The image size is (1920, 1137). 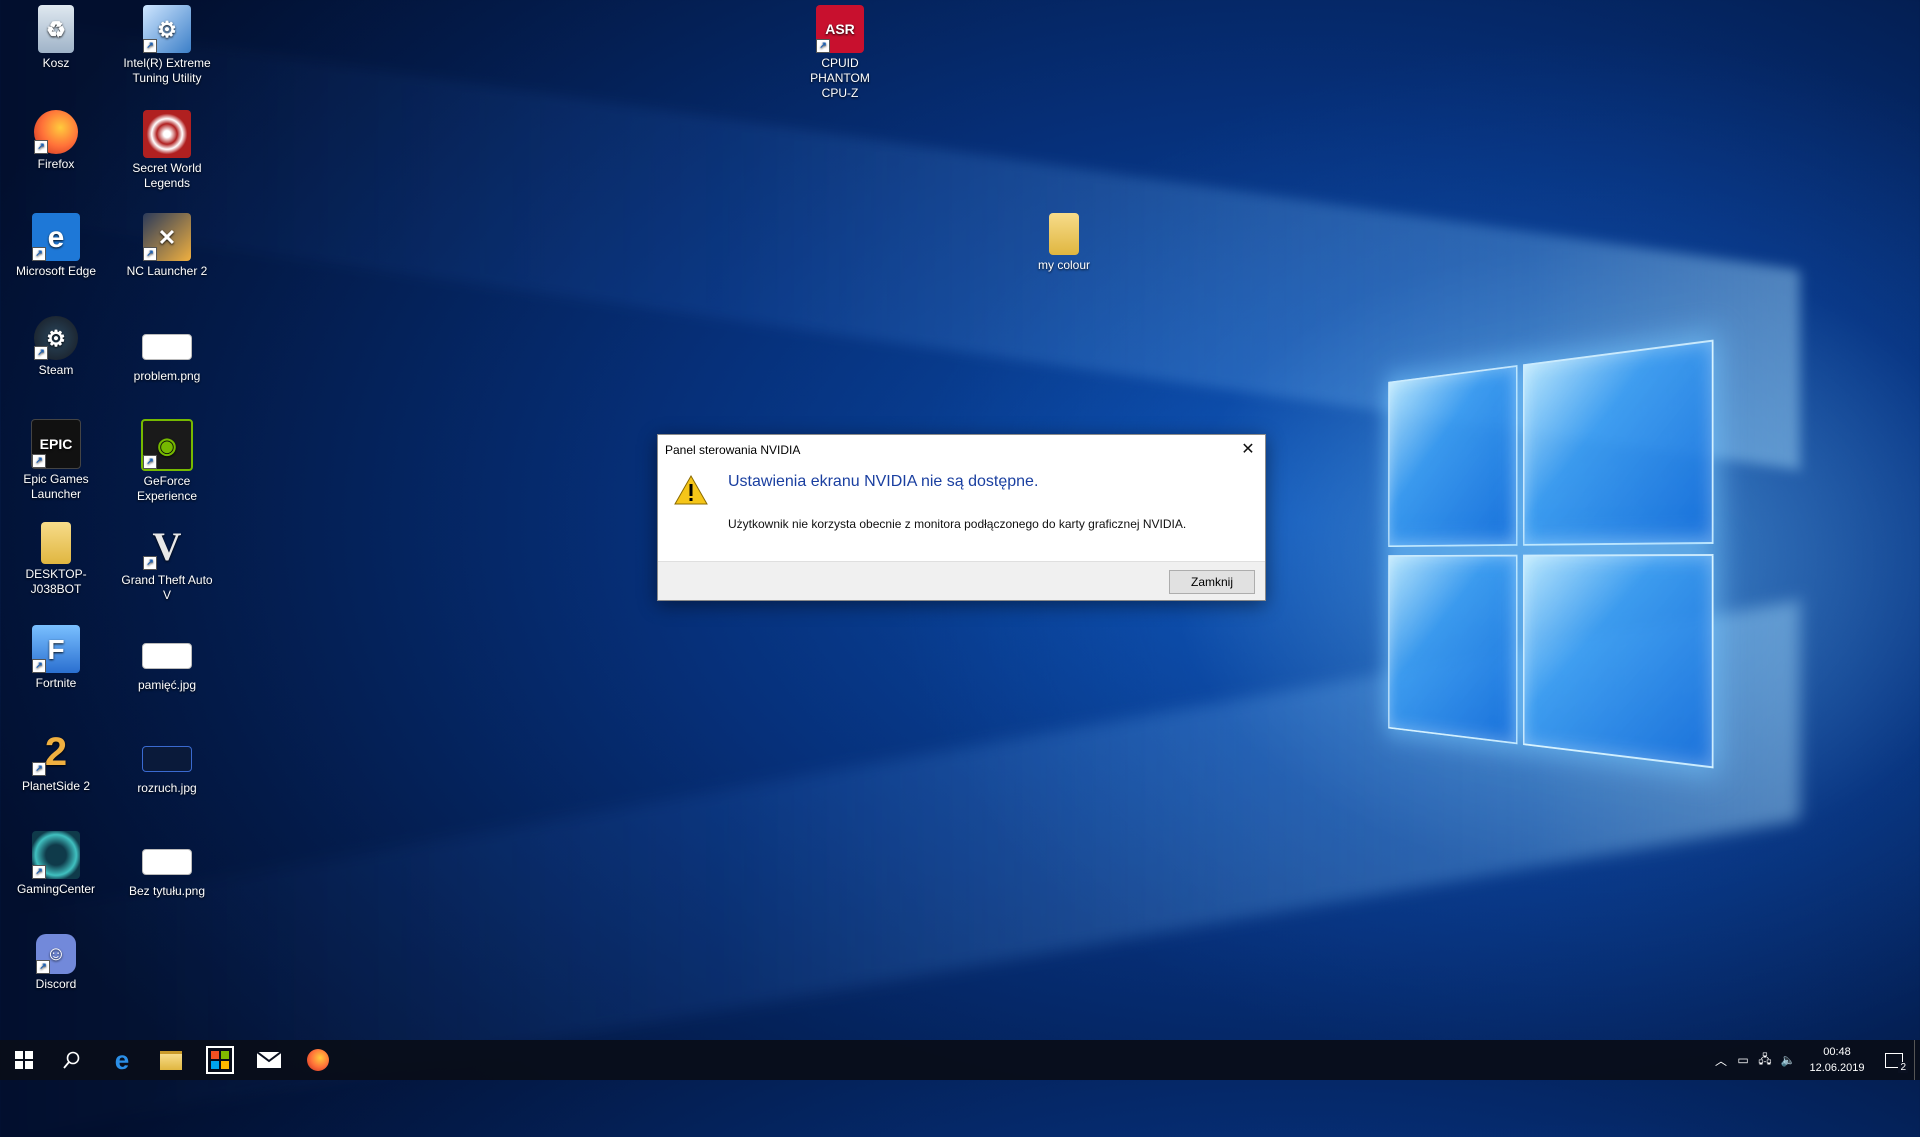 I want to click on desktop-icon-fortnite: F ↗ Fortnite, so click(x=56, y=658).